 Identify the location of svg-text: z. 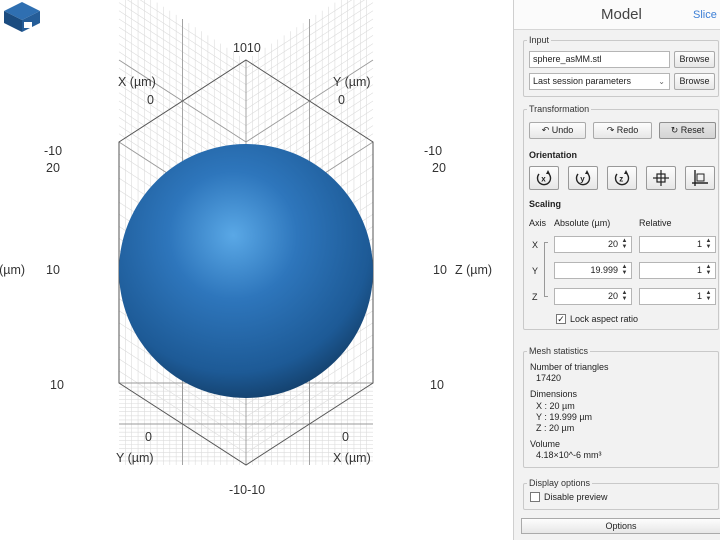
(621, 179).